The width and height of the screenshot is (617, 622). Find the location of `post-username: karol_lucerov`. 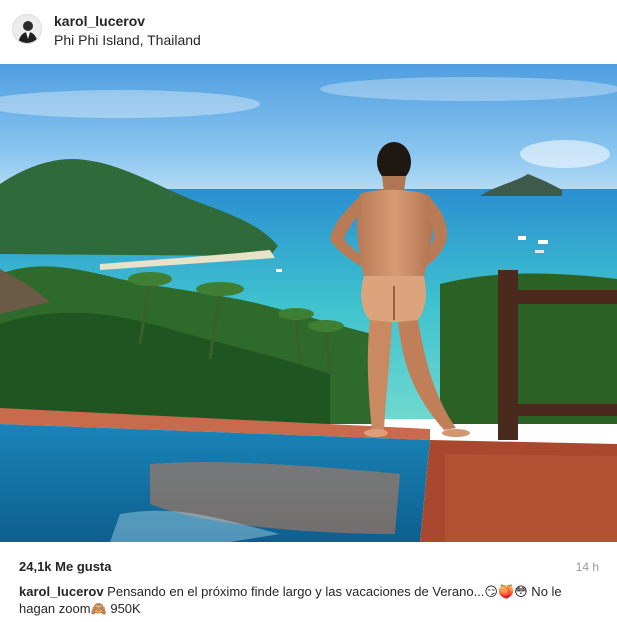

post-username: karol_lucerov is located at coordinates (99, 21).